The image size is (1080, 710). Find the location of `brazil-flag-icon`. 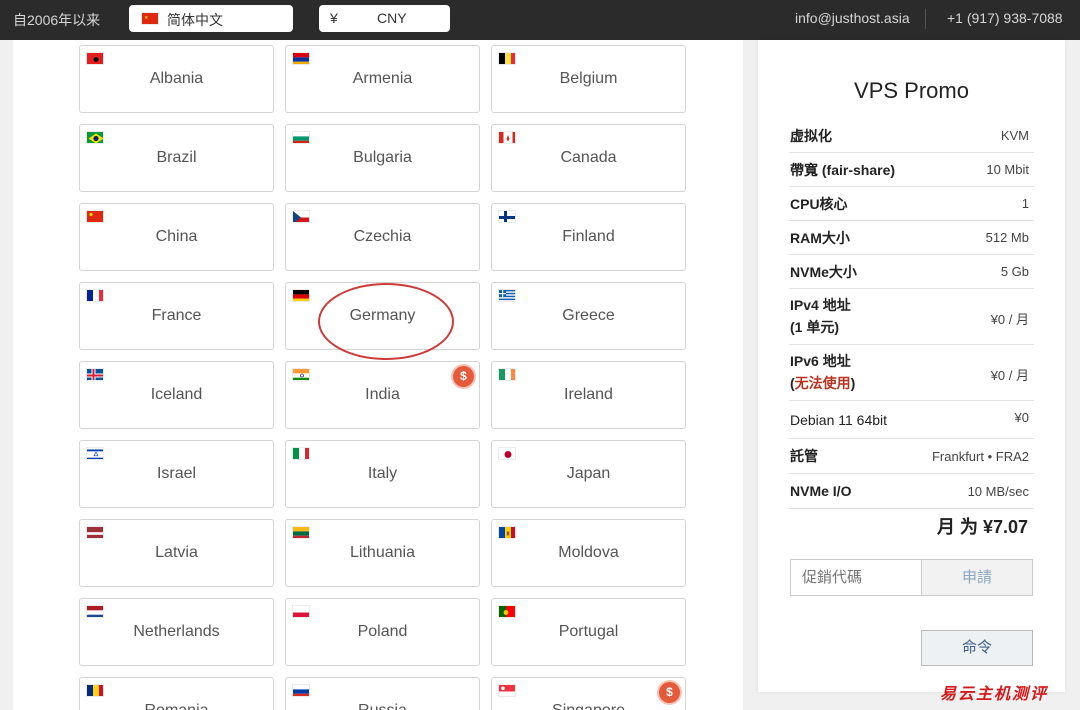

brazil-flag-icon is located at coordinates (95, 137).